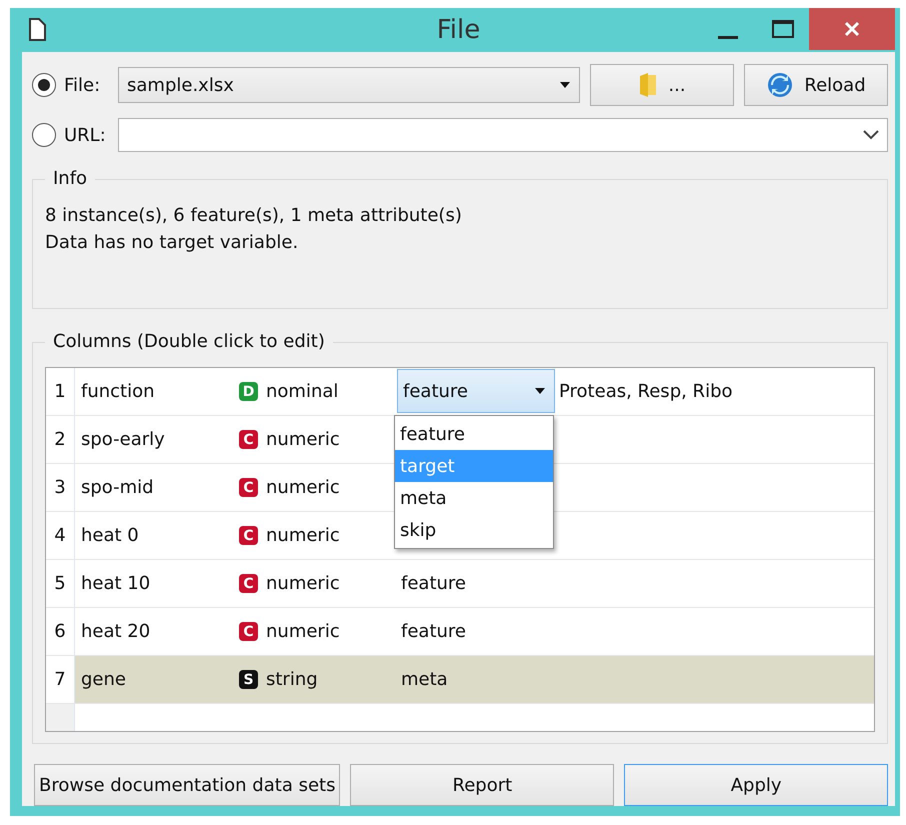  Describe the element at coordinates (646, 392) in the screenshot. I see `table-cell-text: Proteas, Resp, Ribo` at that location.